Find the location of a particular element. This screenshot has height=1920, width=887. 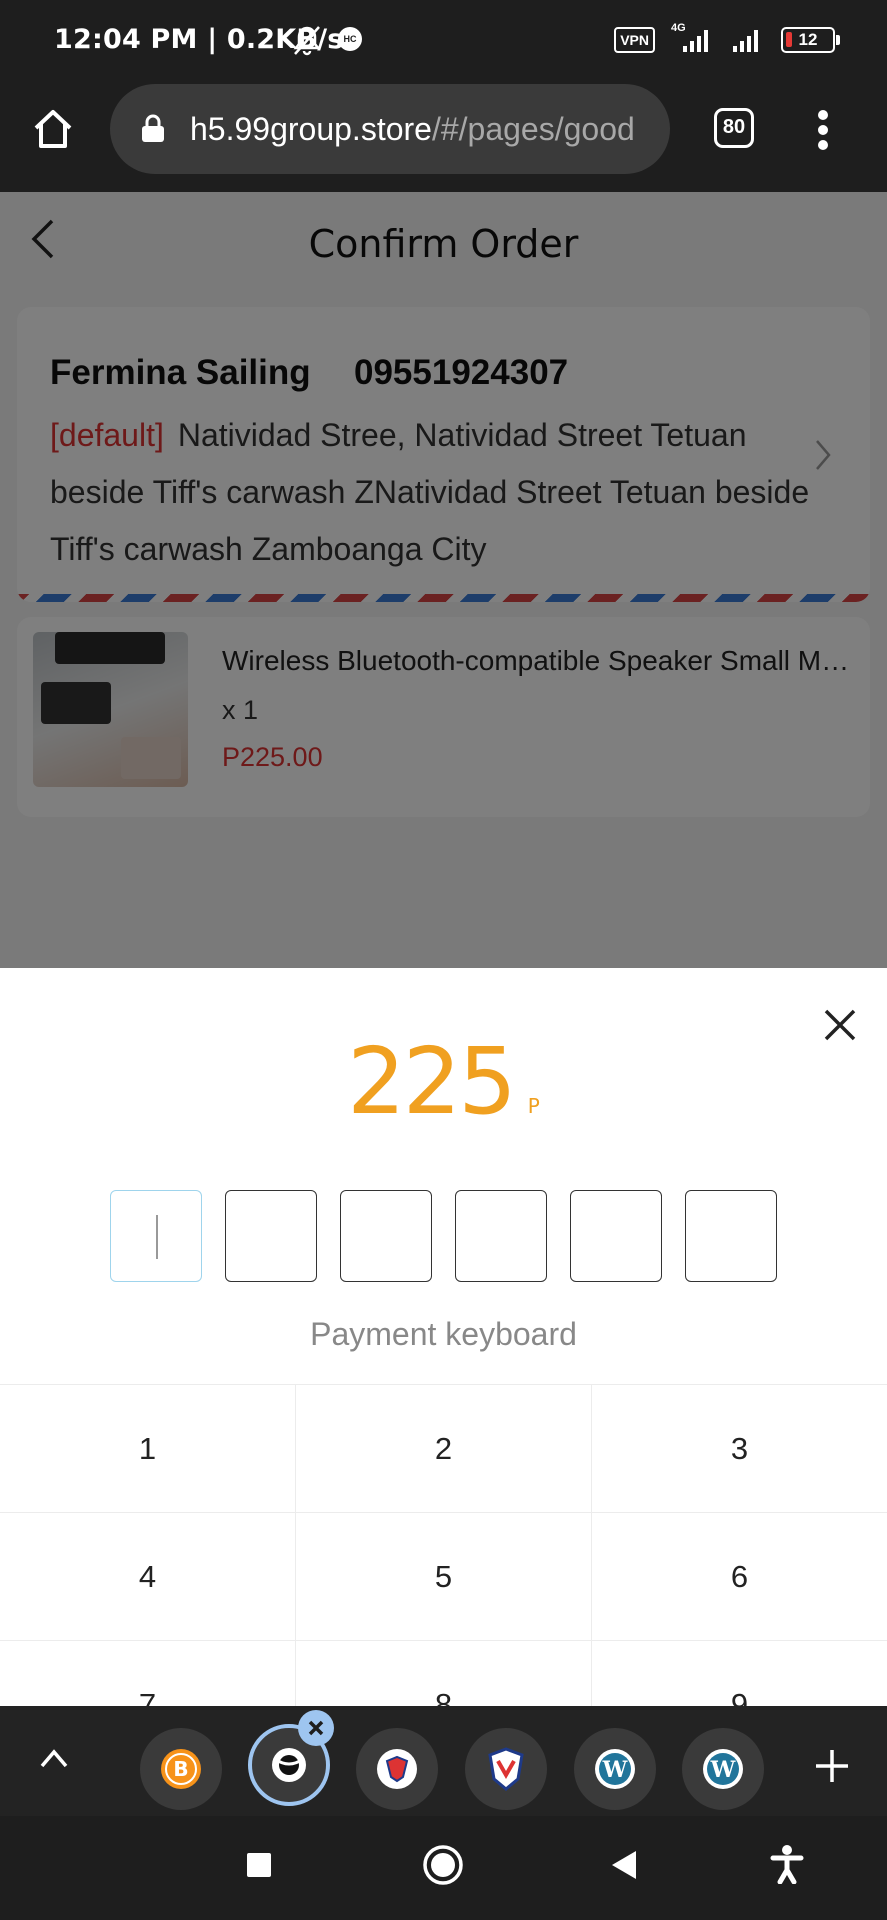

url-host: h5.99group.store is located at coordinates (311, 129).